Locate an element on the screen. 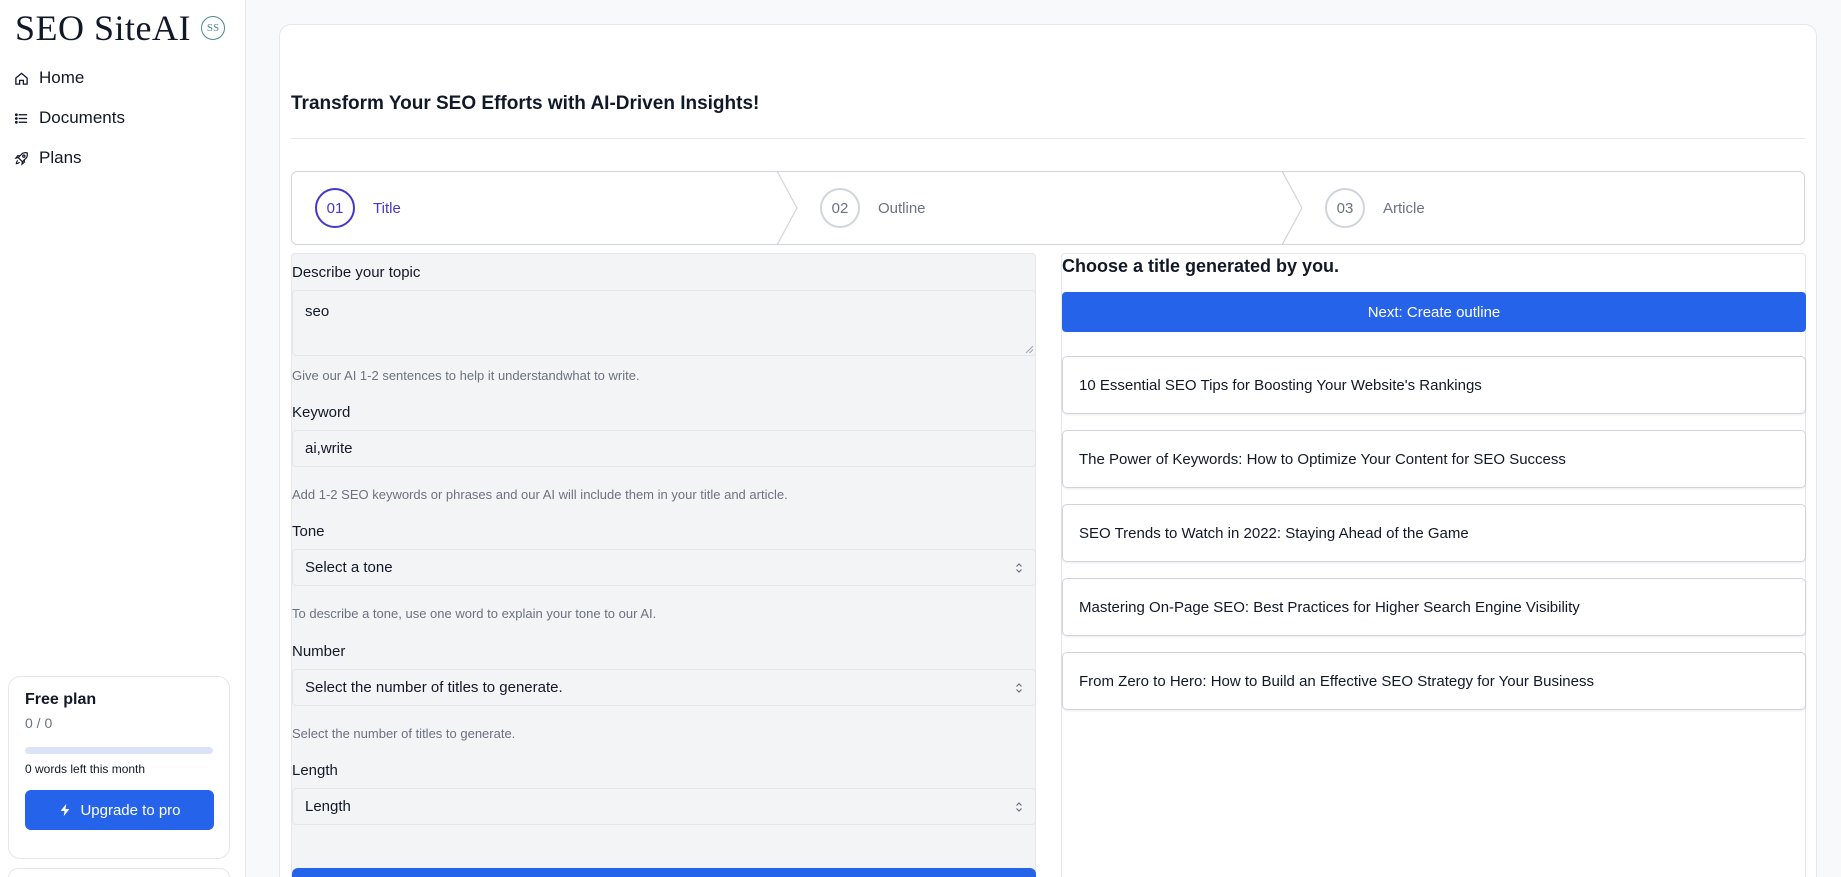 This screenshot has height=877, width=1841. stepper: 01 Title 02 Outline 03 Article is located at coordinates (1048, 208).